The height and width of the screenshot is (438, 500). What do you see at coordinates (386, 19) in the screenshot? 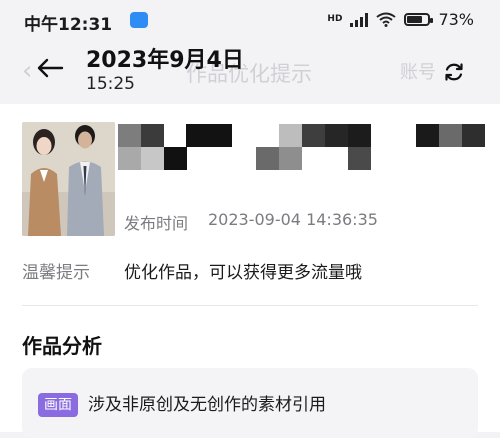
I see `wifi-icon` at bounding box center [386, 19].